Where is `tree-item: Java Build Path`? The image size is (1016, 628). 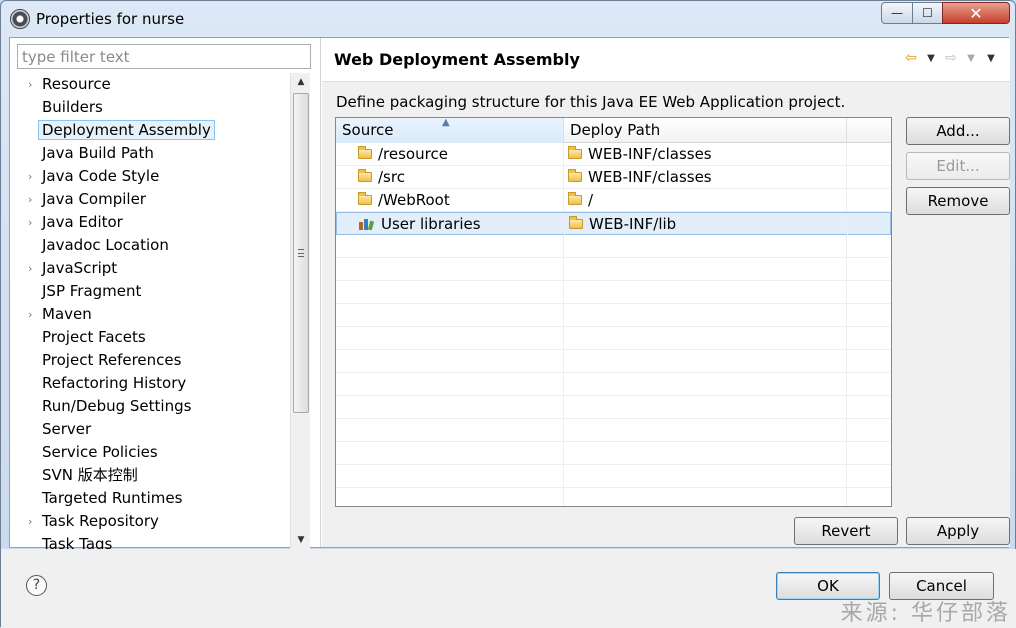 tree-item: Java Build Path is located at coordinates (149, 153).